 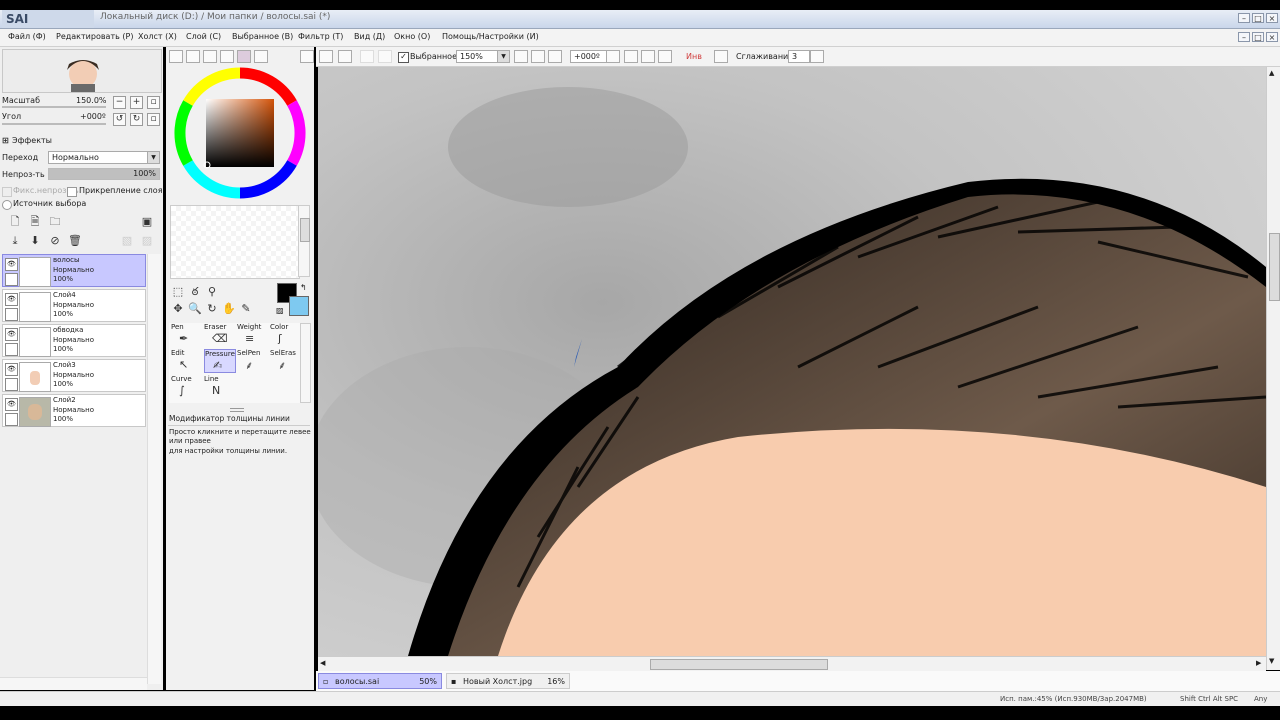 What do you see at coordinates (521, 56) in the screenshot?
I see `zoom-out-icon` at bounding box center [521, 56].